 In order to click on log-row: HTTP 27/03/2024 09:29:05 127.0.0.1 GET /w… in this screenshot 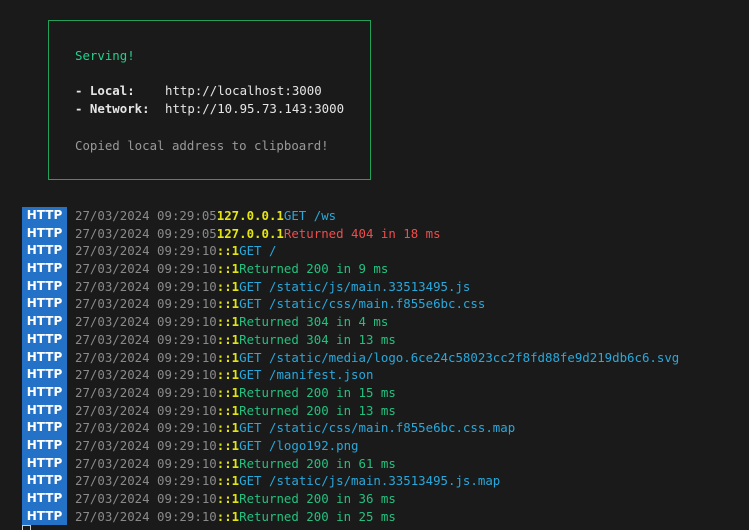, I will do `click(350, 216)`.